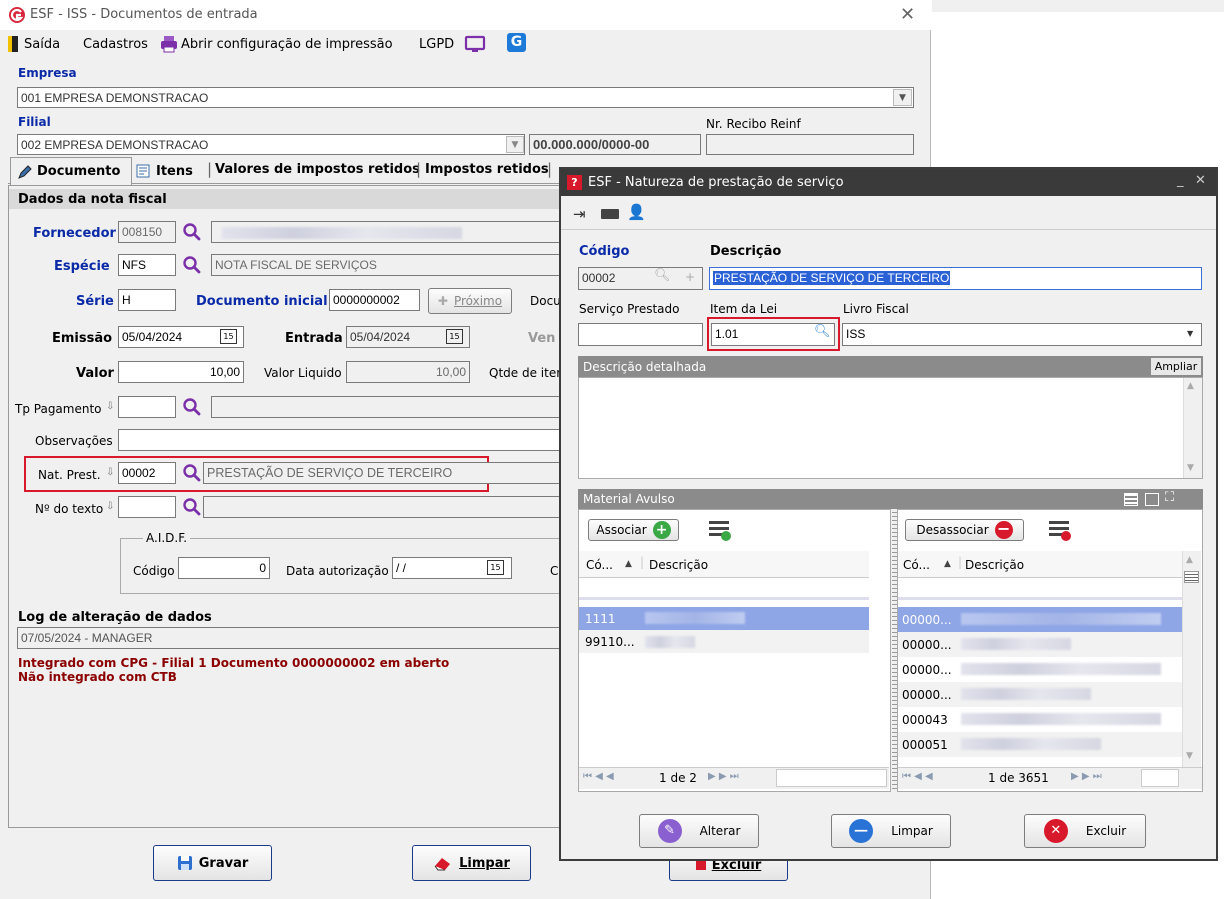  What do you see at coordinates (876, 309) in the screenshot?
I see `livro-fiscal-label: Livro Fiscal` at bounding box center [876, 309].